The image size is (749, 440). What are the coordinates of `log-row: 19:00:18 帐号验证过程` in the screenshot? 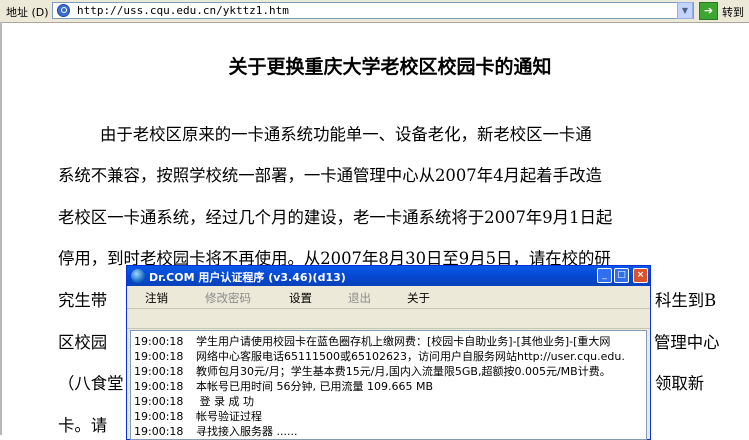 It's located at (198, 416).